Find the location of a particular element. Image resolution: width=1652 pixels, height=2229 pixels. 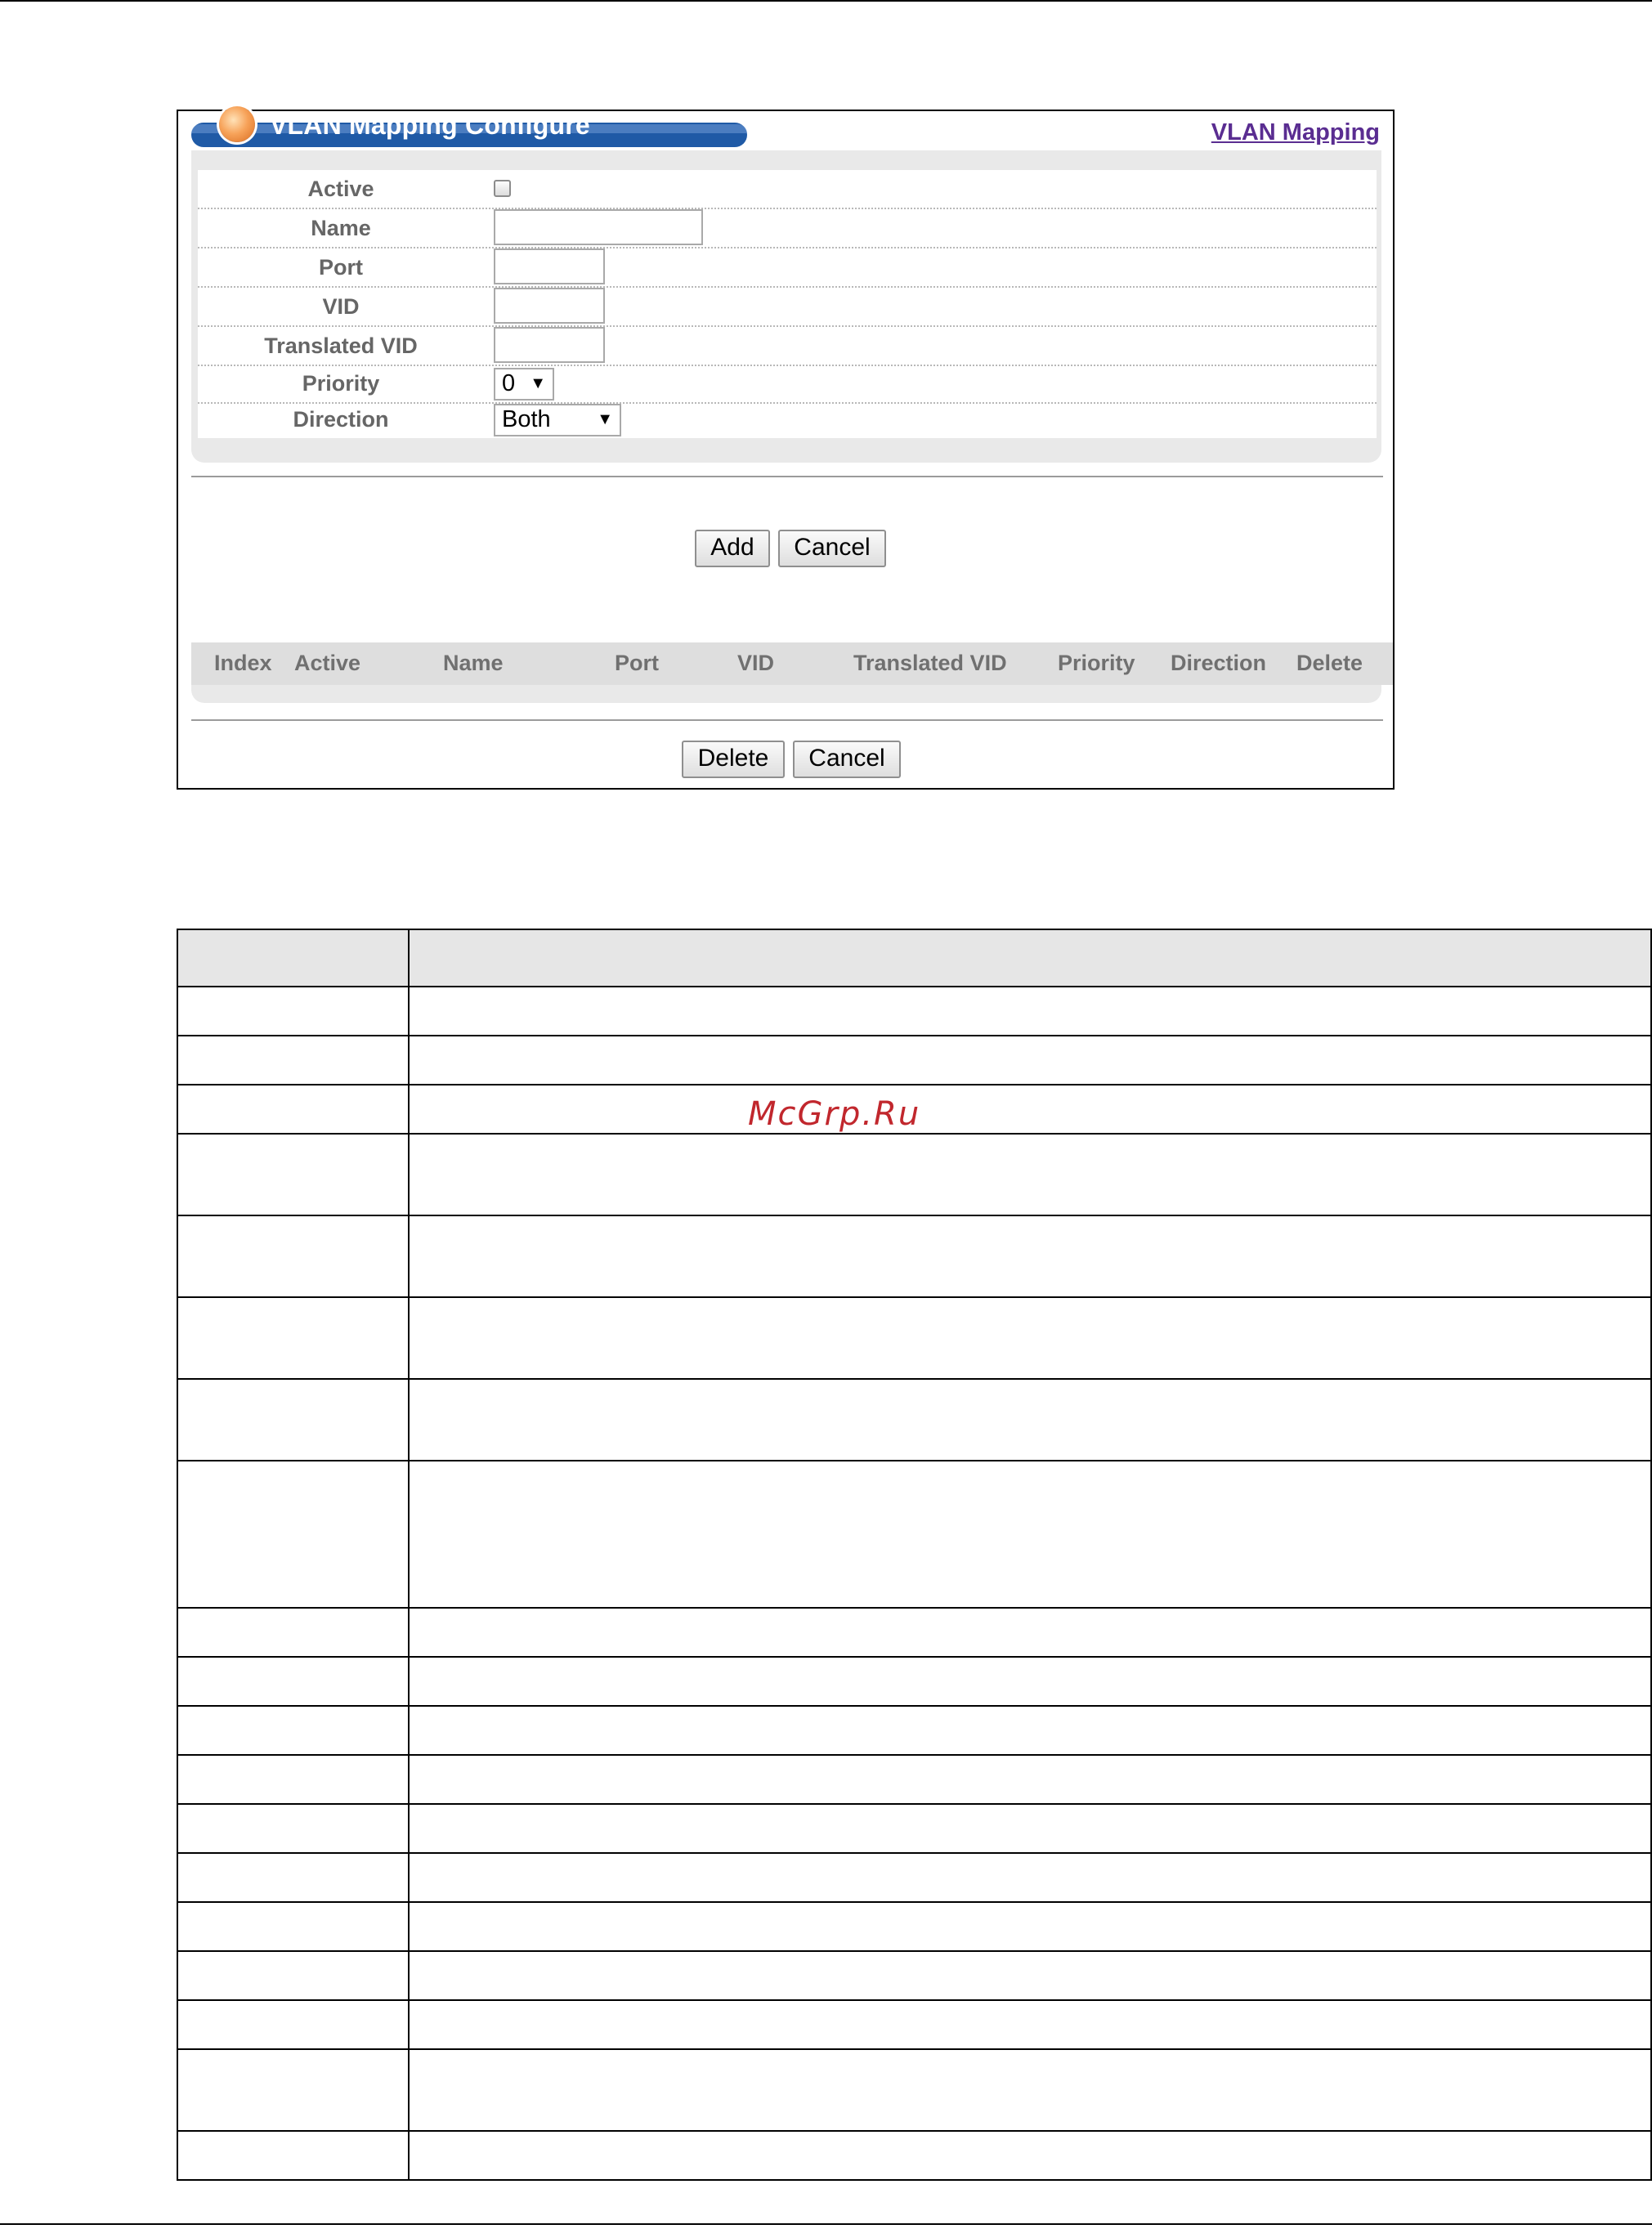

form-row-translated-vid: Translated VID is located at coordinates (787, 346).